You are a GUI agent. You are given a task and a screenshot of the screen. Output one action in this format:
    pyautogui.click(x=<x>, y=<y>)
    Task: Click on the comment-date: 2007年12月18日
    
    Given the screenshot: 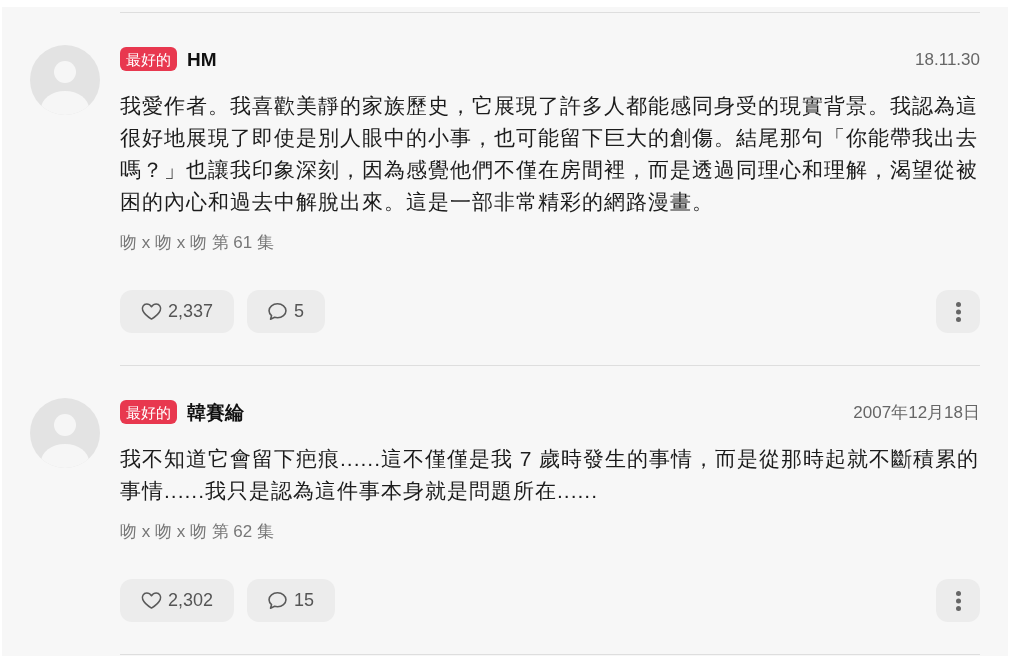 What is the action you would take?
    pyautogui.click(x=916, y=412)
    